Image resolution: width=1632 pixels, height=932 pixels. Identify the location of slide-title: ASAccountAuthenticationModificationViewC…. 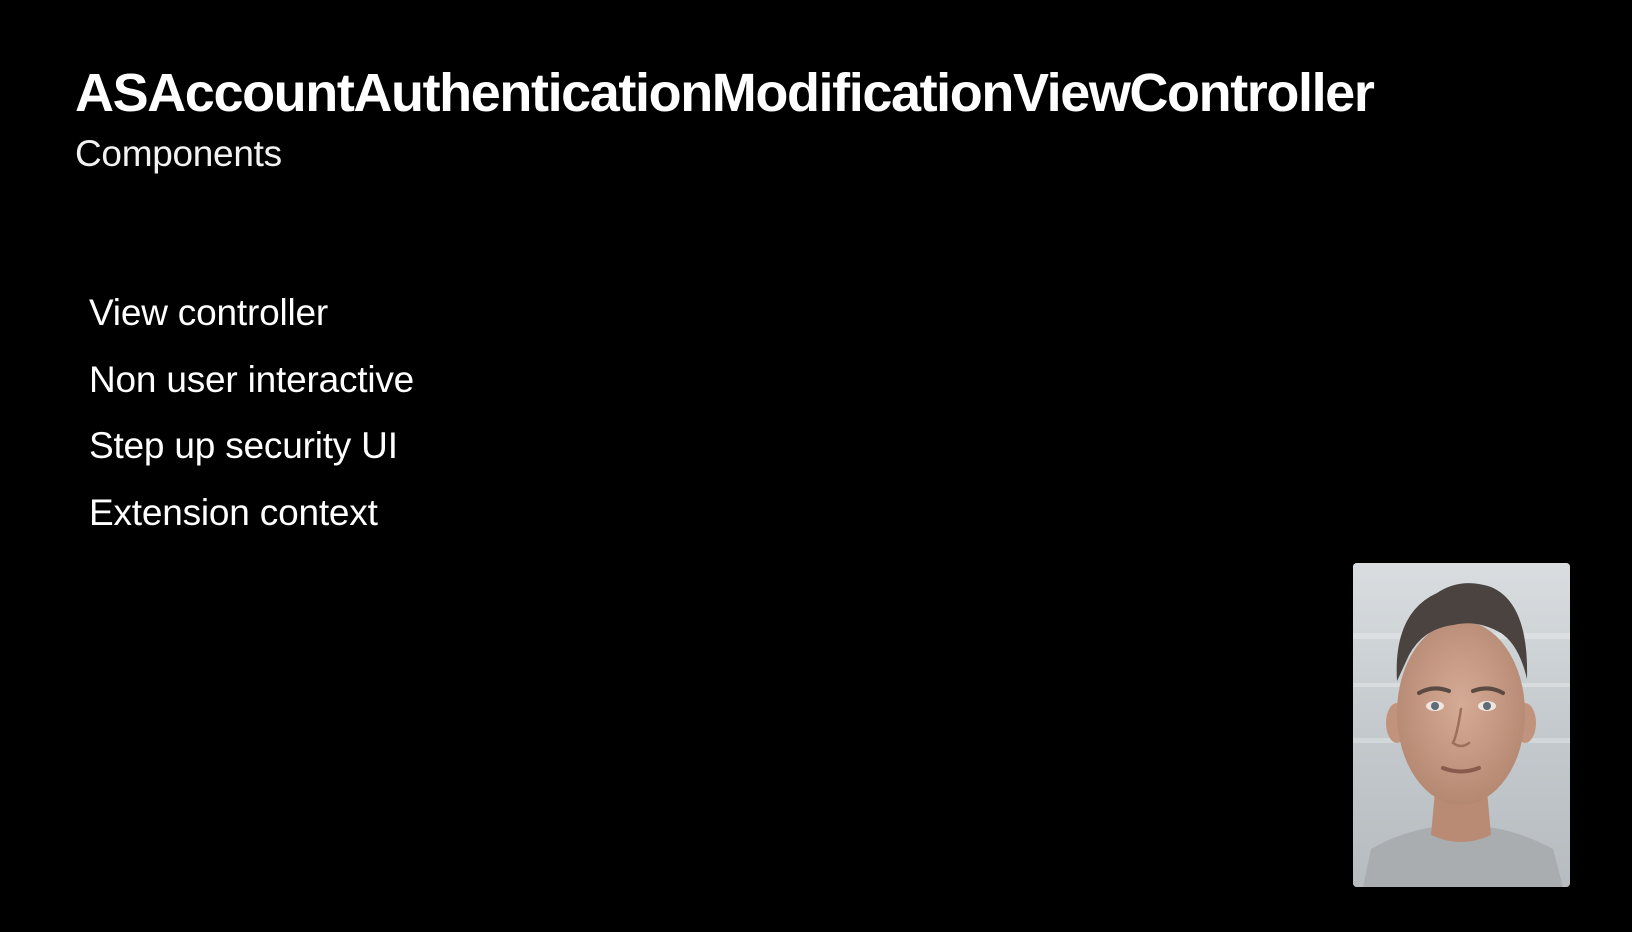
(725, 93).